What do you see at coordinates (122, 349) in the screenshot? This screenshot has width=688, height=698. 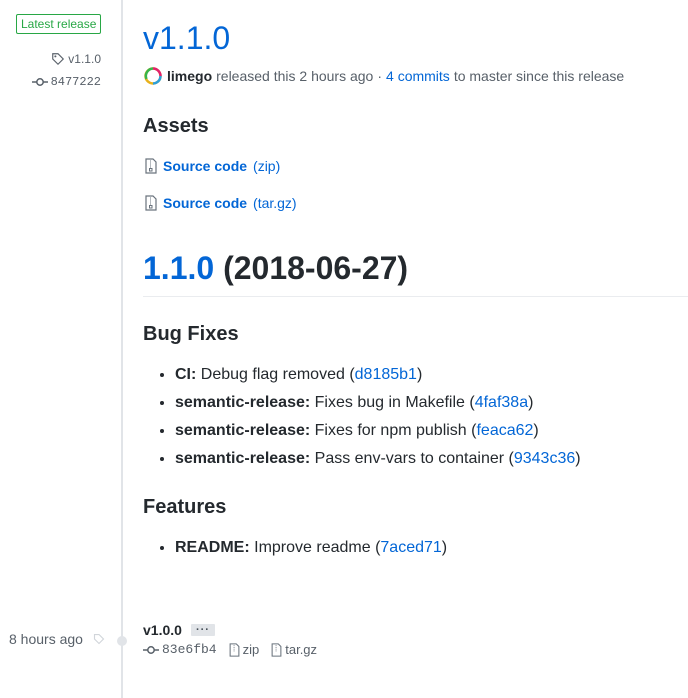 I see `timeline-line` at bounding box center [122, 349].